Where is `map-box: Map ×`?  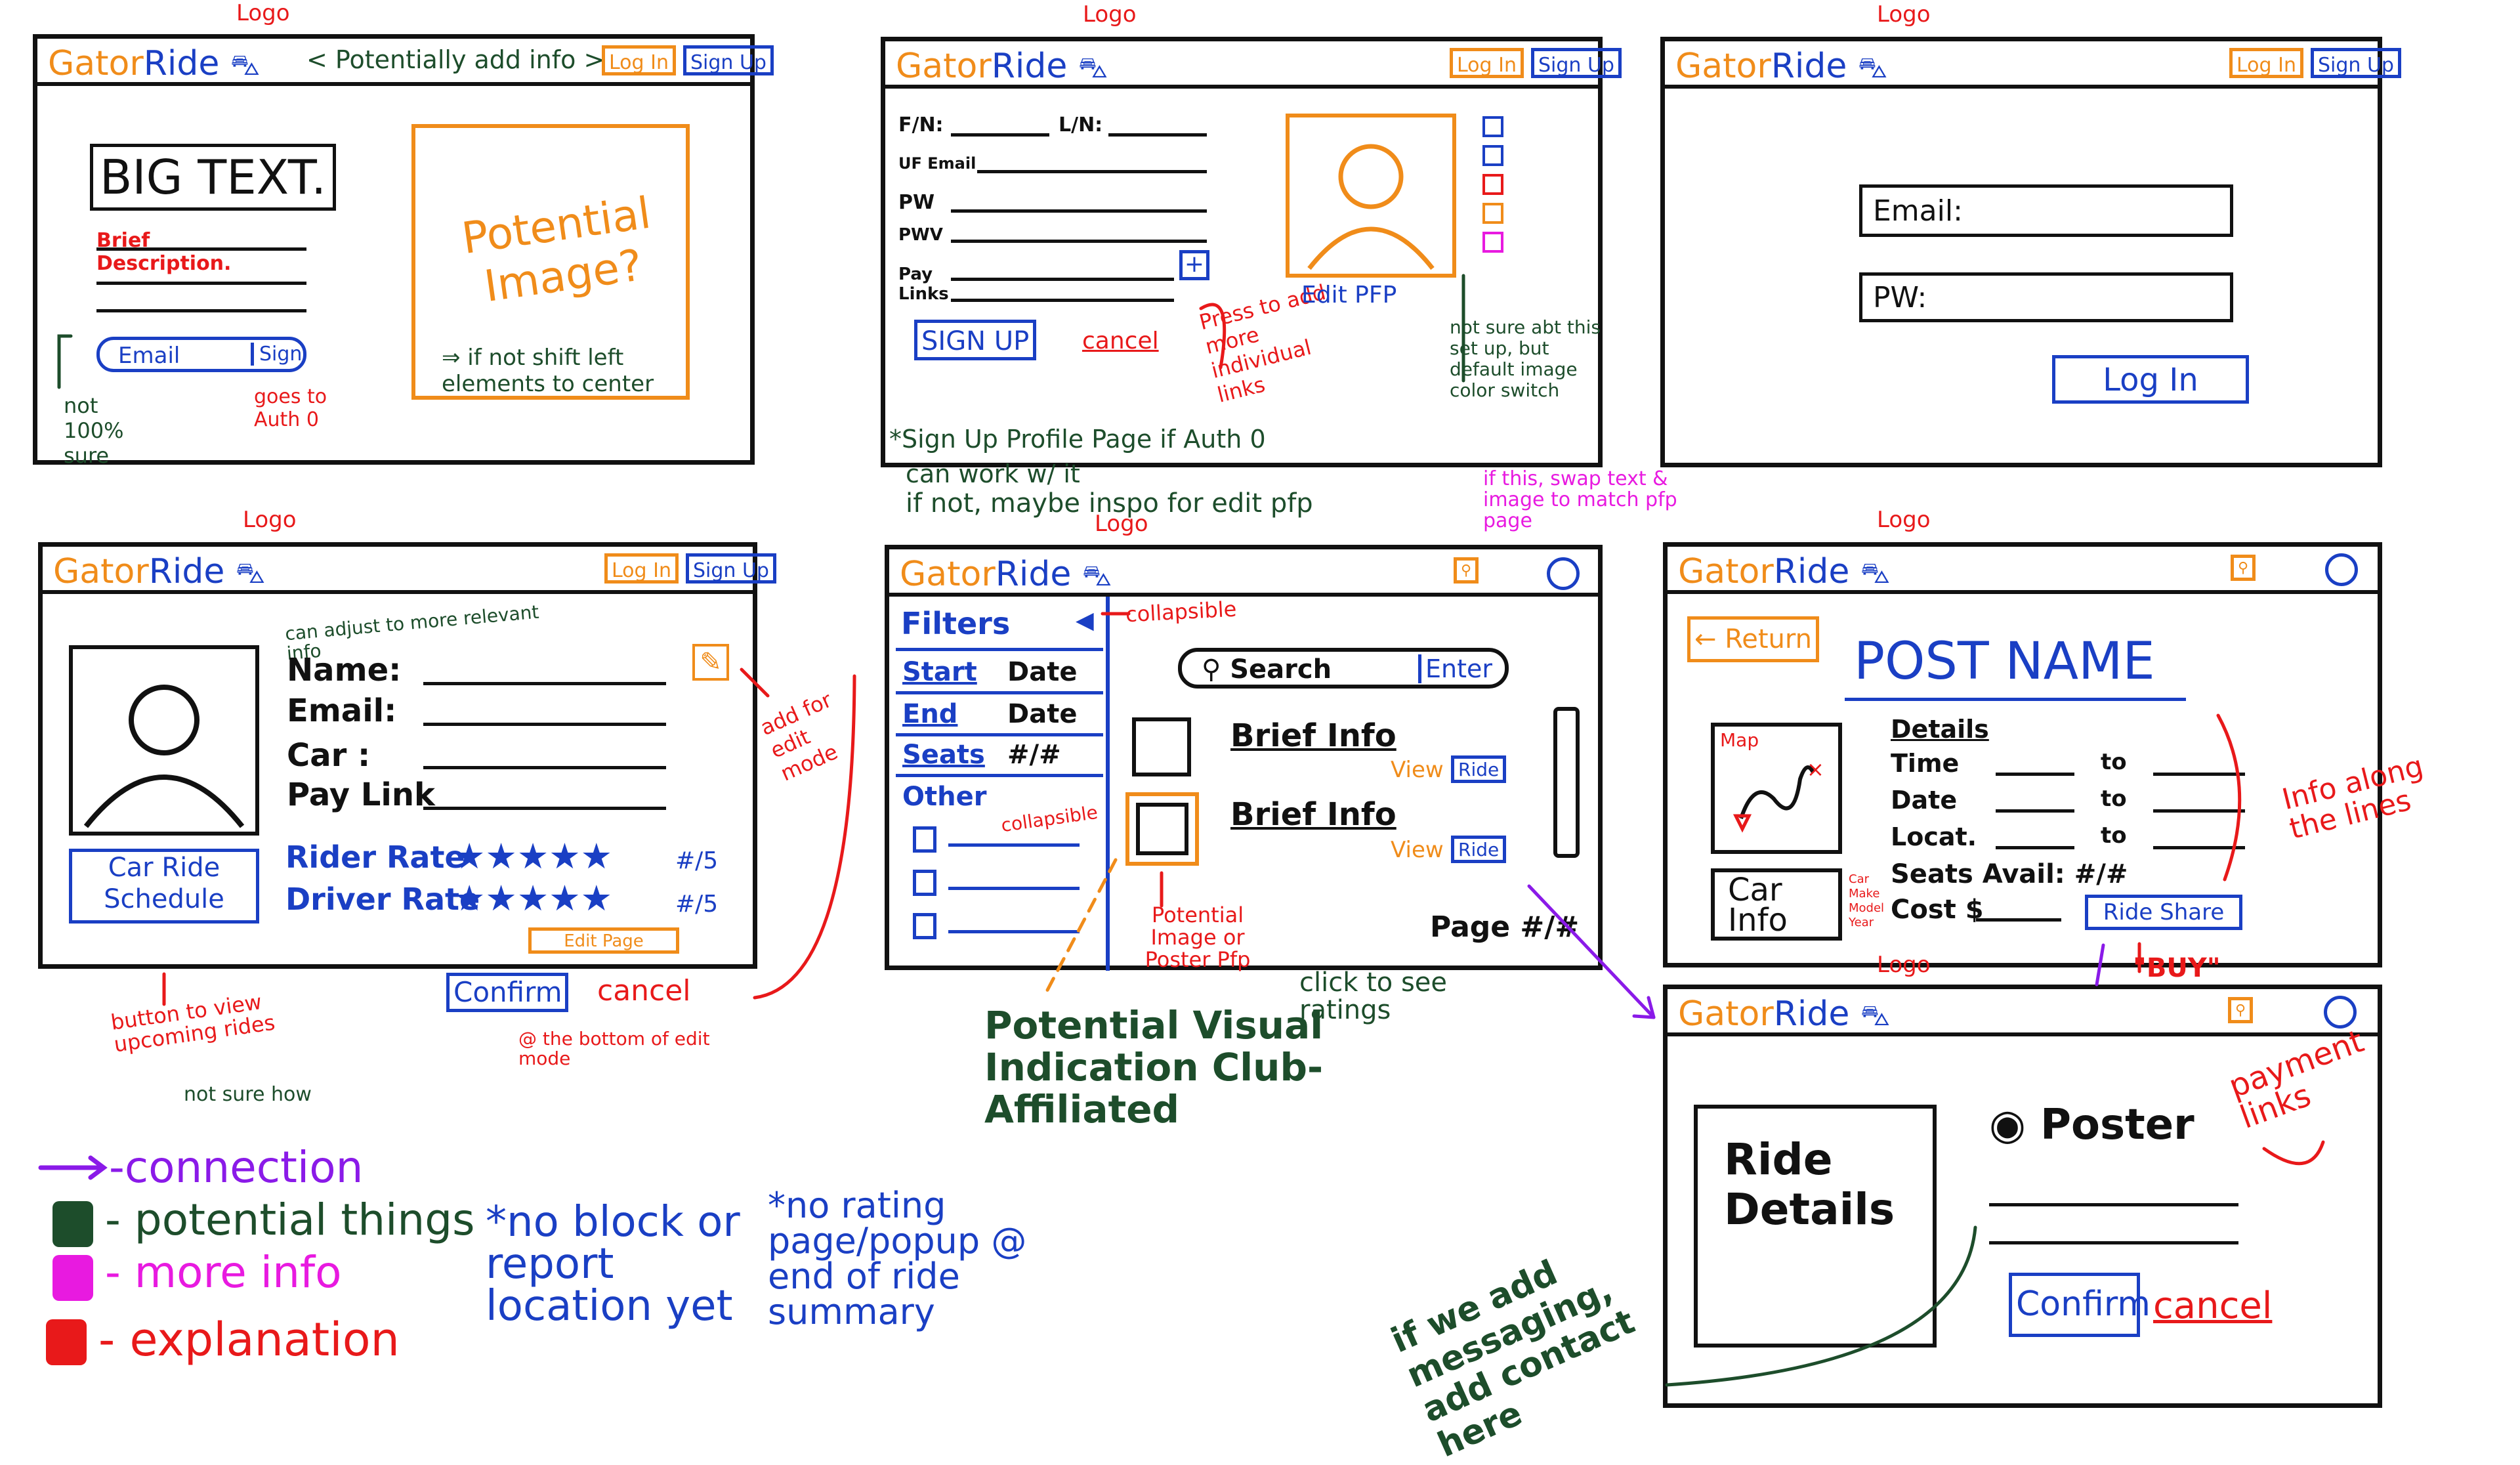
map-box: Map × is located at coordinates (1776, 788).